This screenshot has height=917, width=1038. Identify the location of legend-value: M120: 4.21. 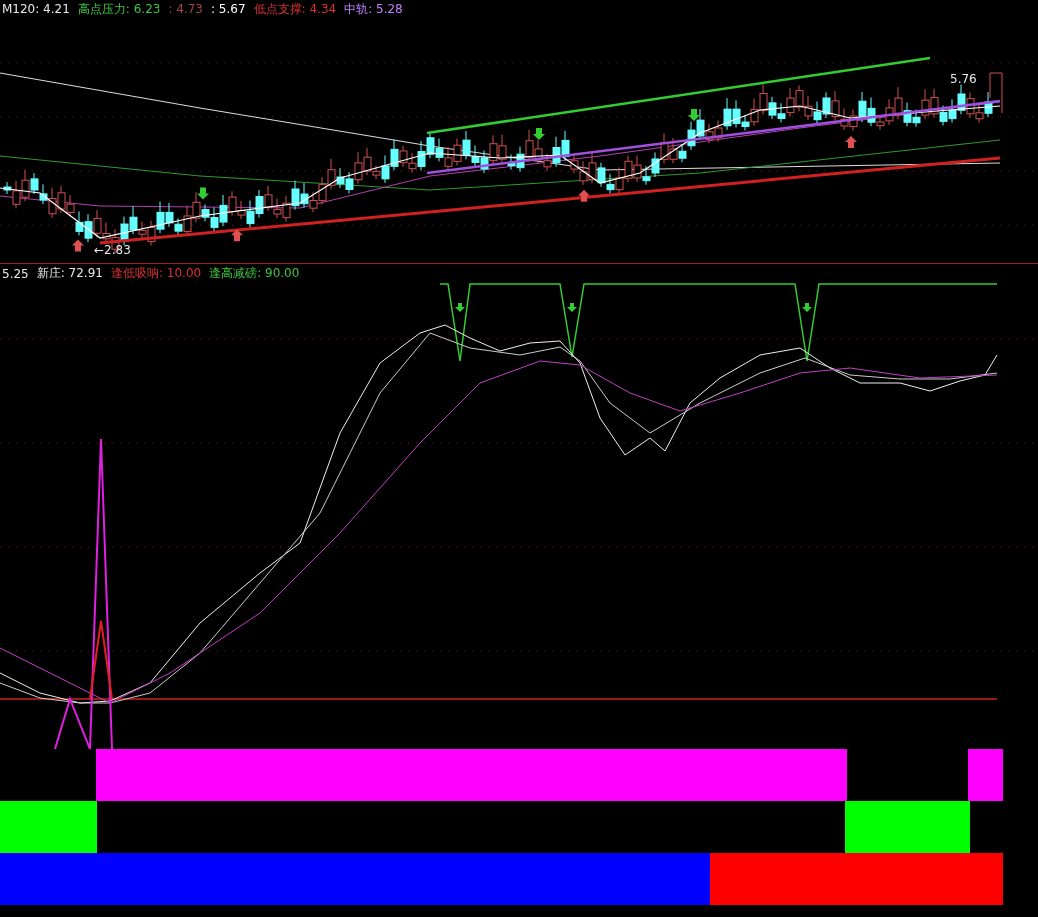
(36, 9).